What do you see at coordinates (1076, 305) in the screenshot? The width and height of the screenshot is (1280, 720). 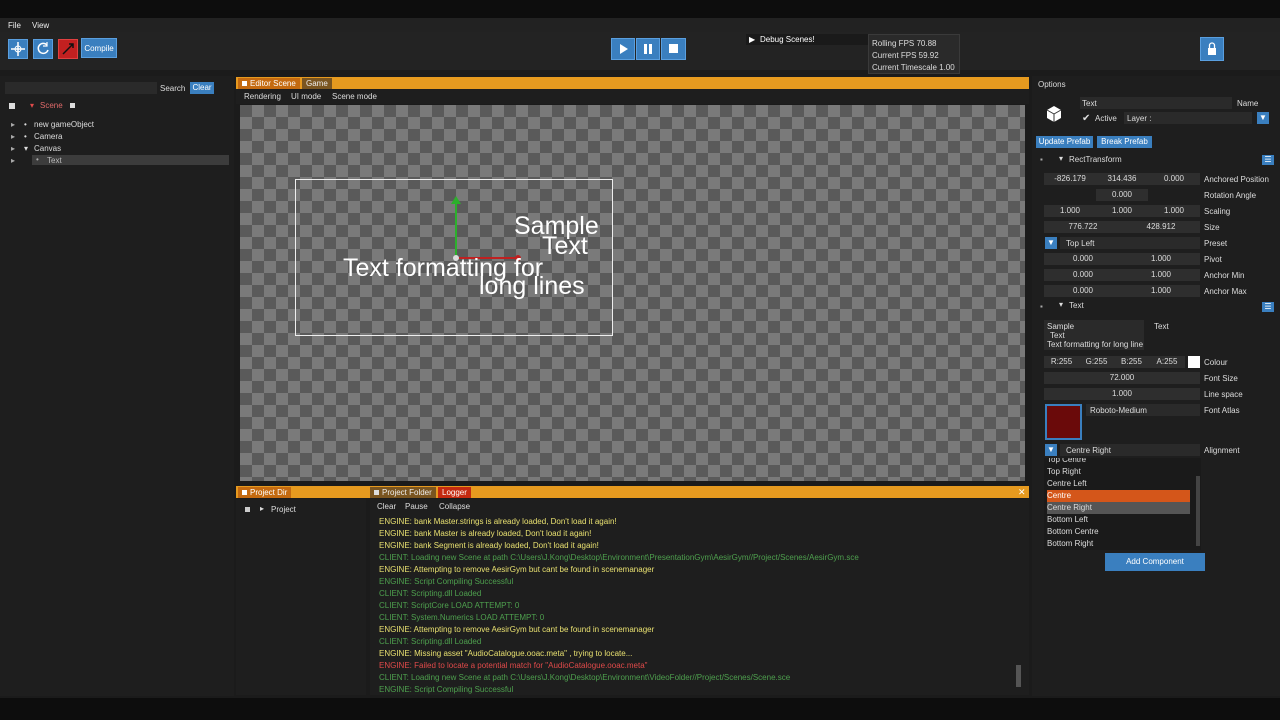 I see `text-component-header: Text` at bounding box center [1076, 305].